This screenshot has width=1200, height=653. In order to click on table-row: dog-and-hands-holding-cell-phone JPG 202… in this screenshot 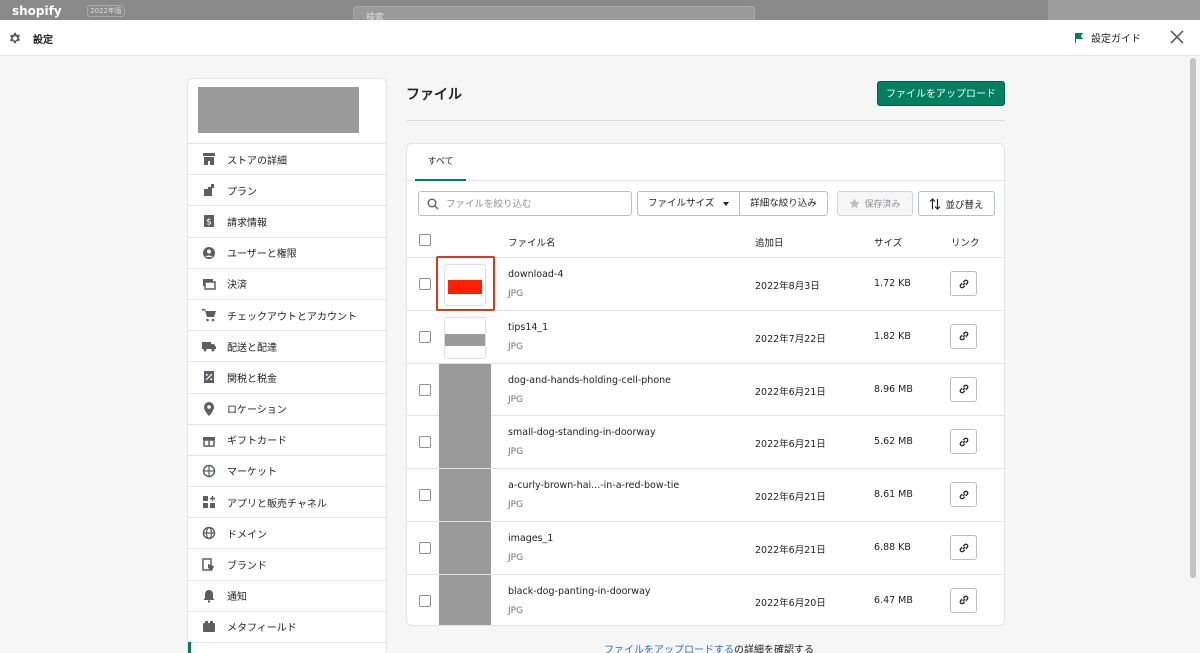, I will do `click(705, 390)`.